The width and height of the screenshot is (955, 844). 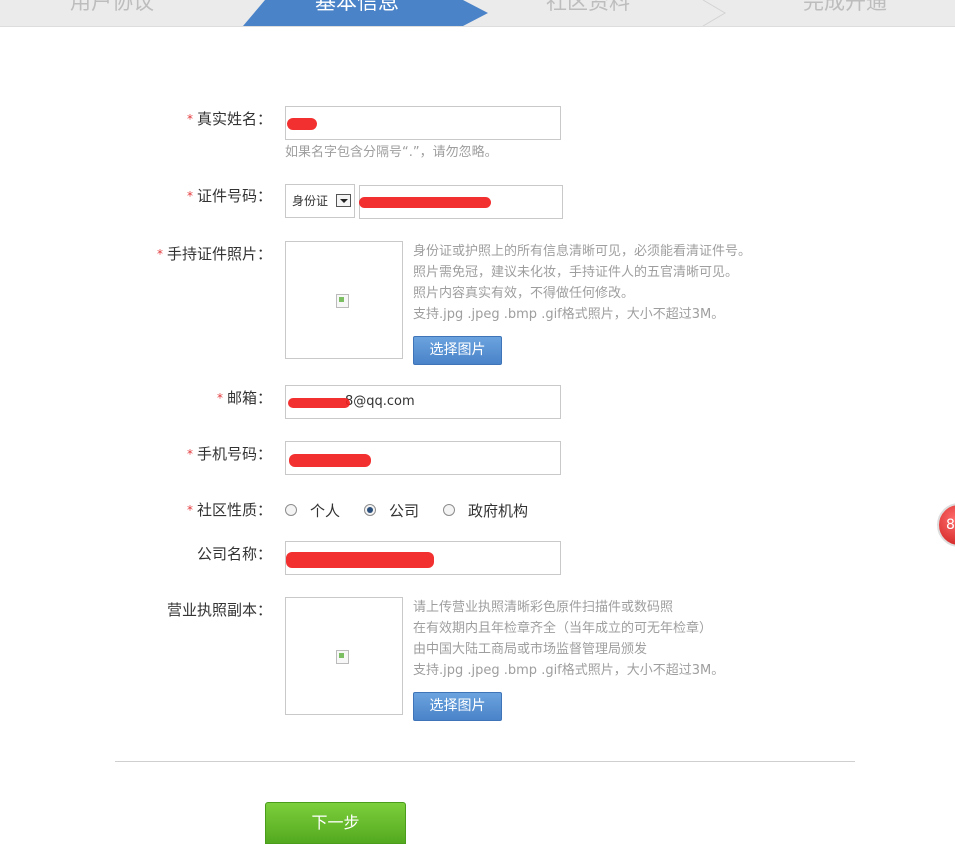 I want to click on step-user-agreement: 用户协议, so click(x=112, y=7).